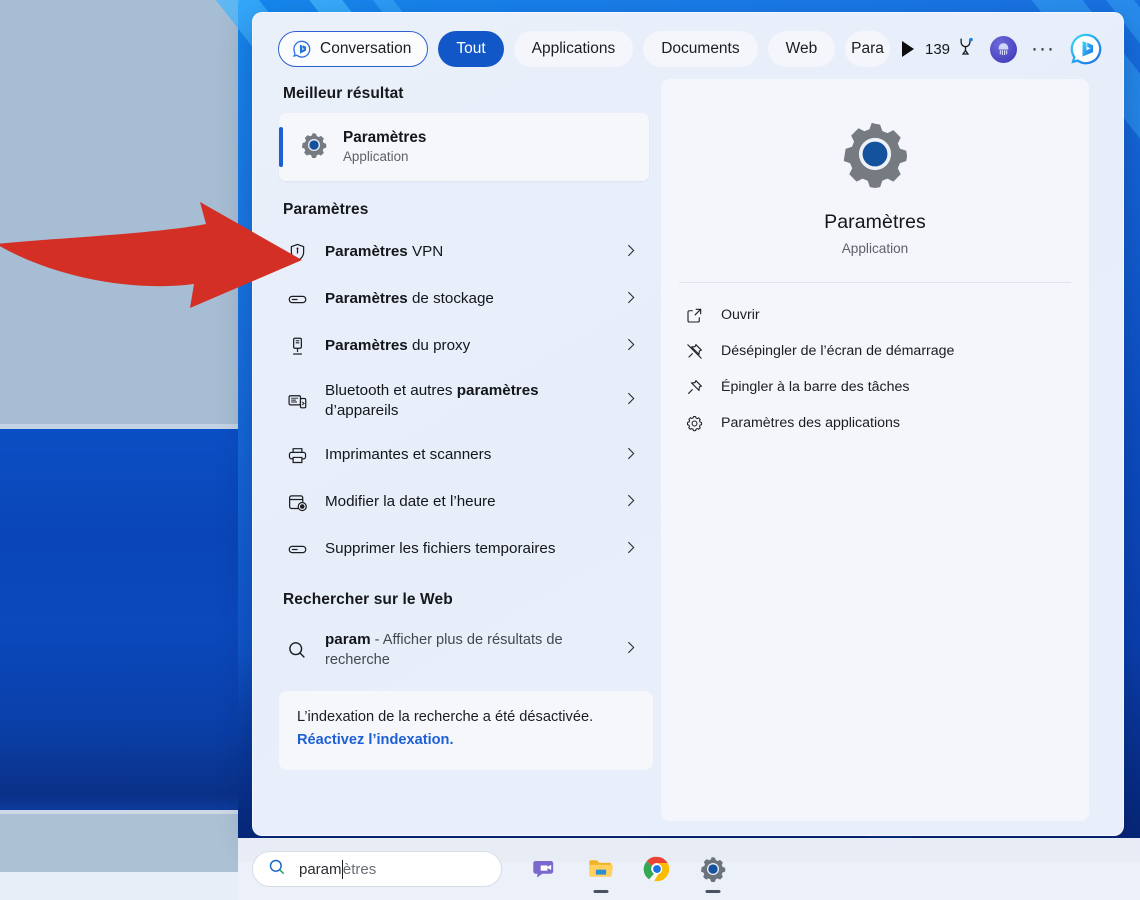 The width and height of the screenshot is (1140, 900). I want to click on tab-web: Web, so click(801, 49).